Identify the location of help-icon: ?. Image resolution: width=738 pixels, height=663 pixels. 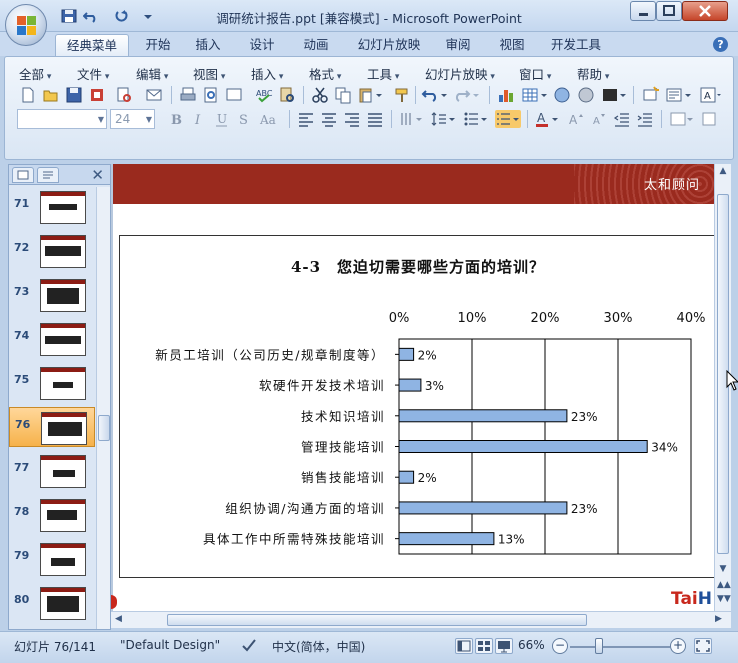
(720, 44).